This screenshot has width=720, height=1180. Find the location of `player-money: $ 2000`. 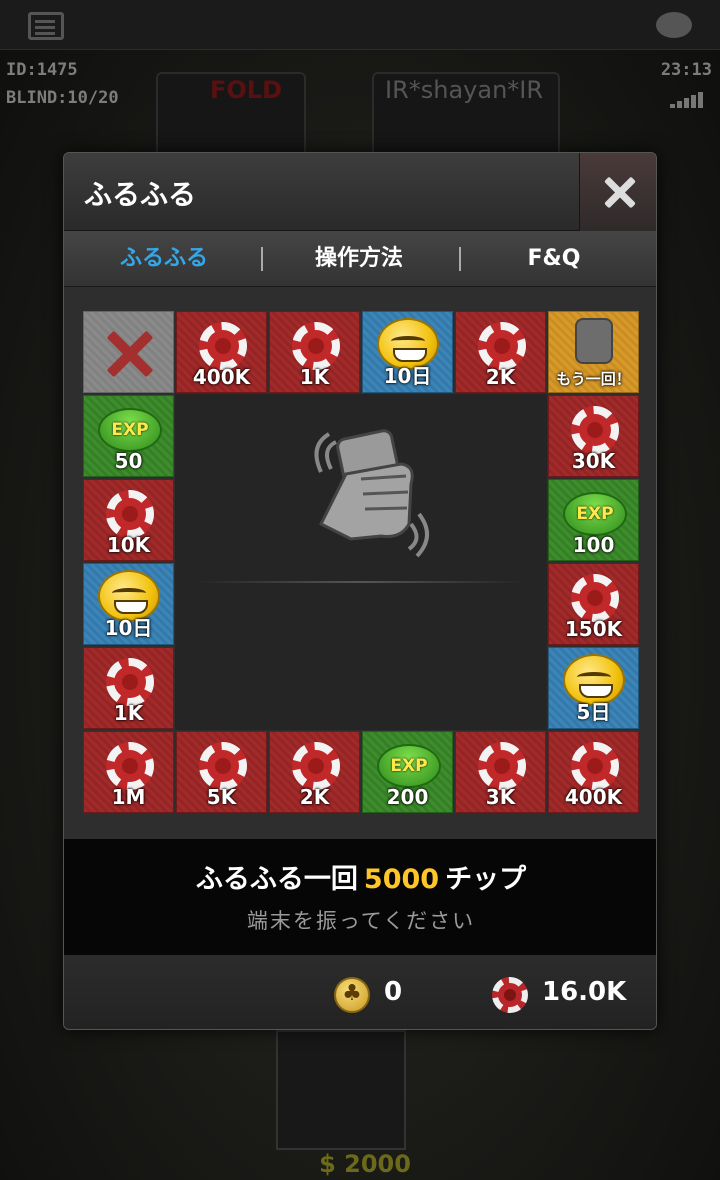

player-money: $ 2000 is located at coordinates (365, 1164).